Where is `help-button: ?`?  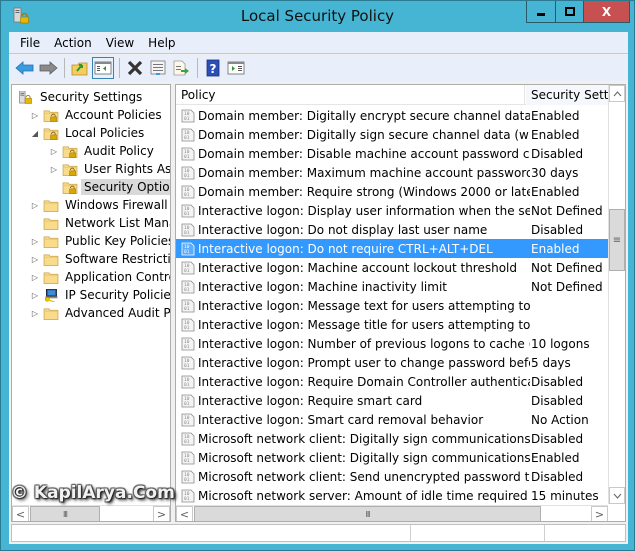 help-button: ? is located at coordinates (213, 68).